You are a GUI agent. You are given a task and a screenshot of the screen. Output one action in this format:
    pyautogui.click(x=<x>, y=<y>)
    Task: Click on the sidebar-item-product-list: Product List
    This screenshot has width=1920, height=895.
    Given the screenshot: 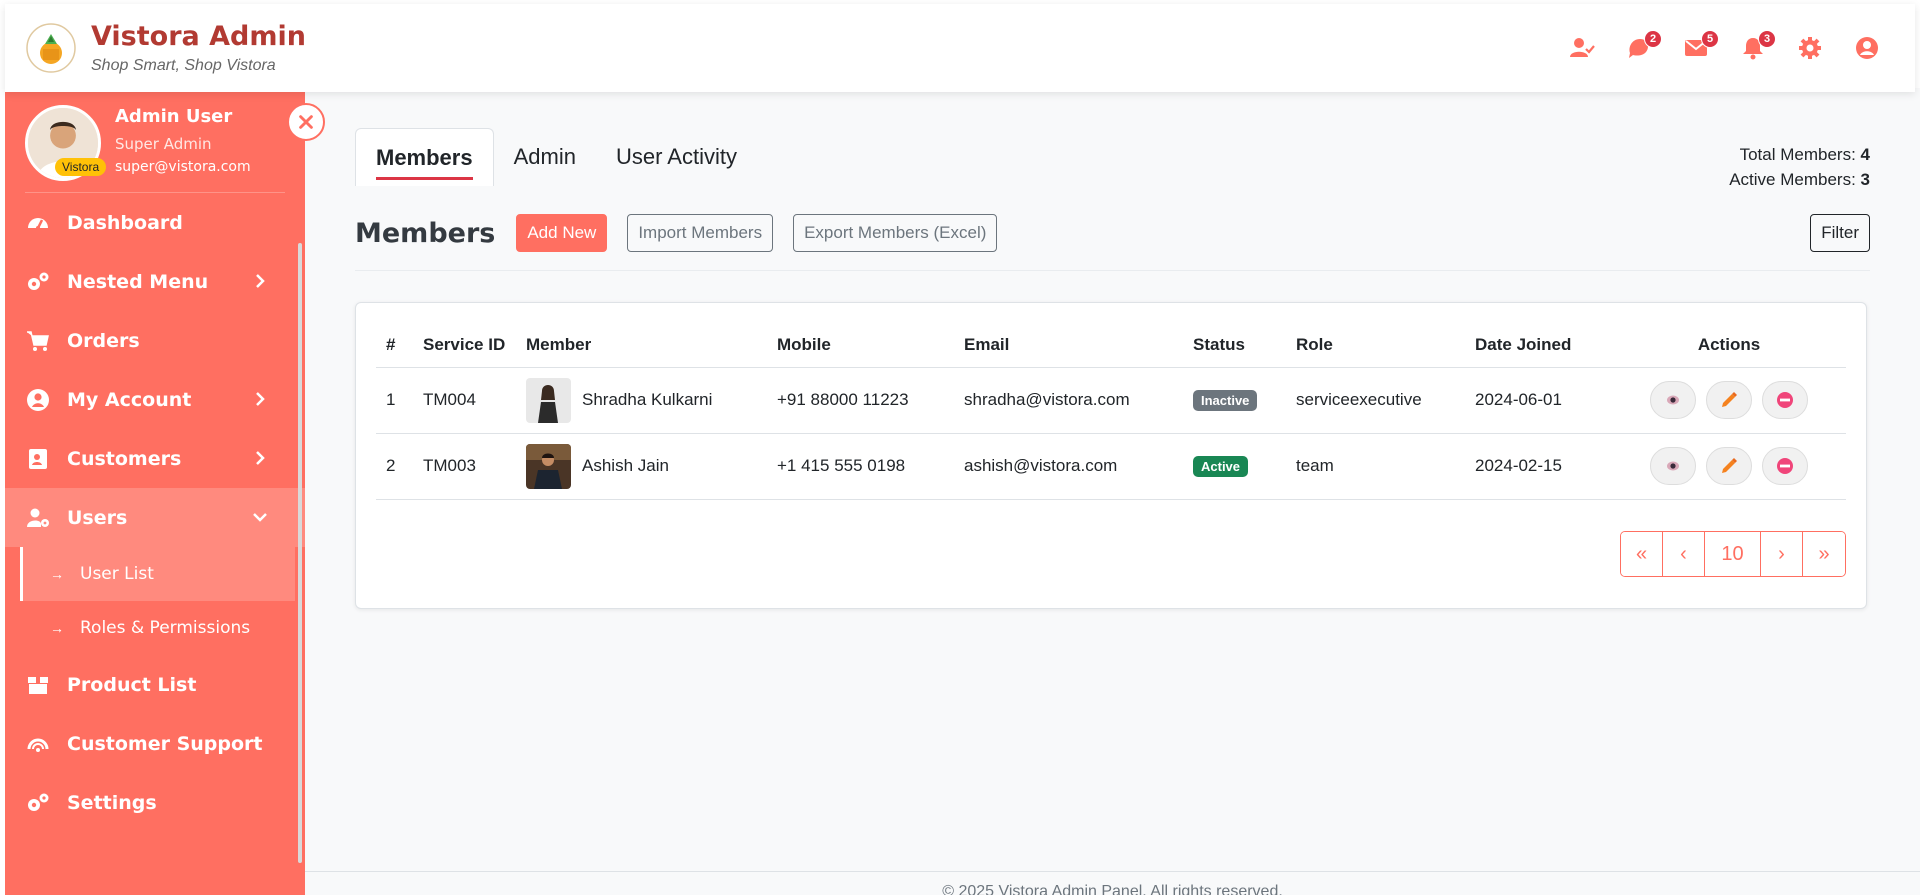 What is the action you would take?
    pyautogui.click(x=155, y=684)
    